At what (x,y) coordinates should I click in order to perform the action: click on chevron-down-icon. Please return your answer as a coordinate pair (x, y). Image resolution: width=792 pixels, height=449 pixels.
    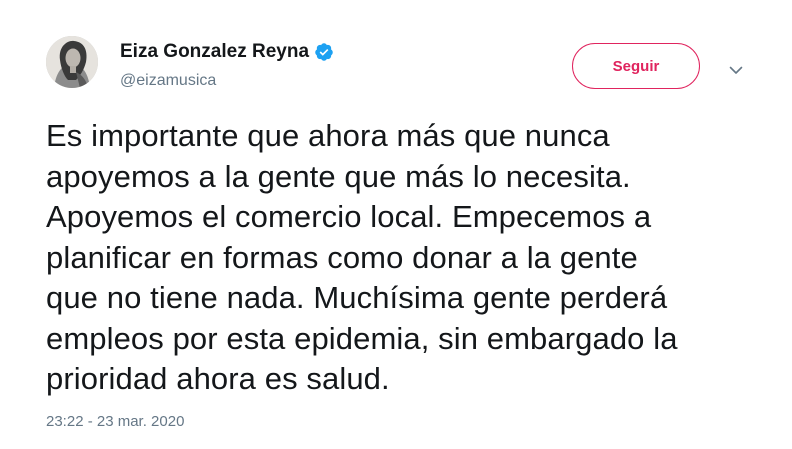
    Looking at the image, I should click on (736, 70).